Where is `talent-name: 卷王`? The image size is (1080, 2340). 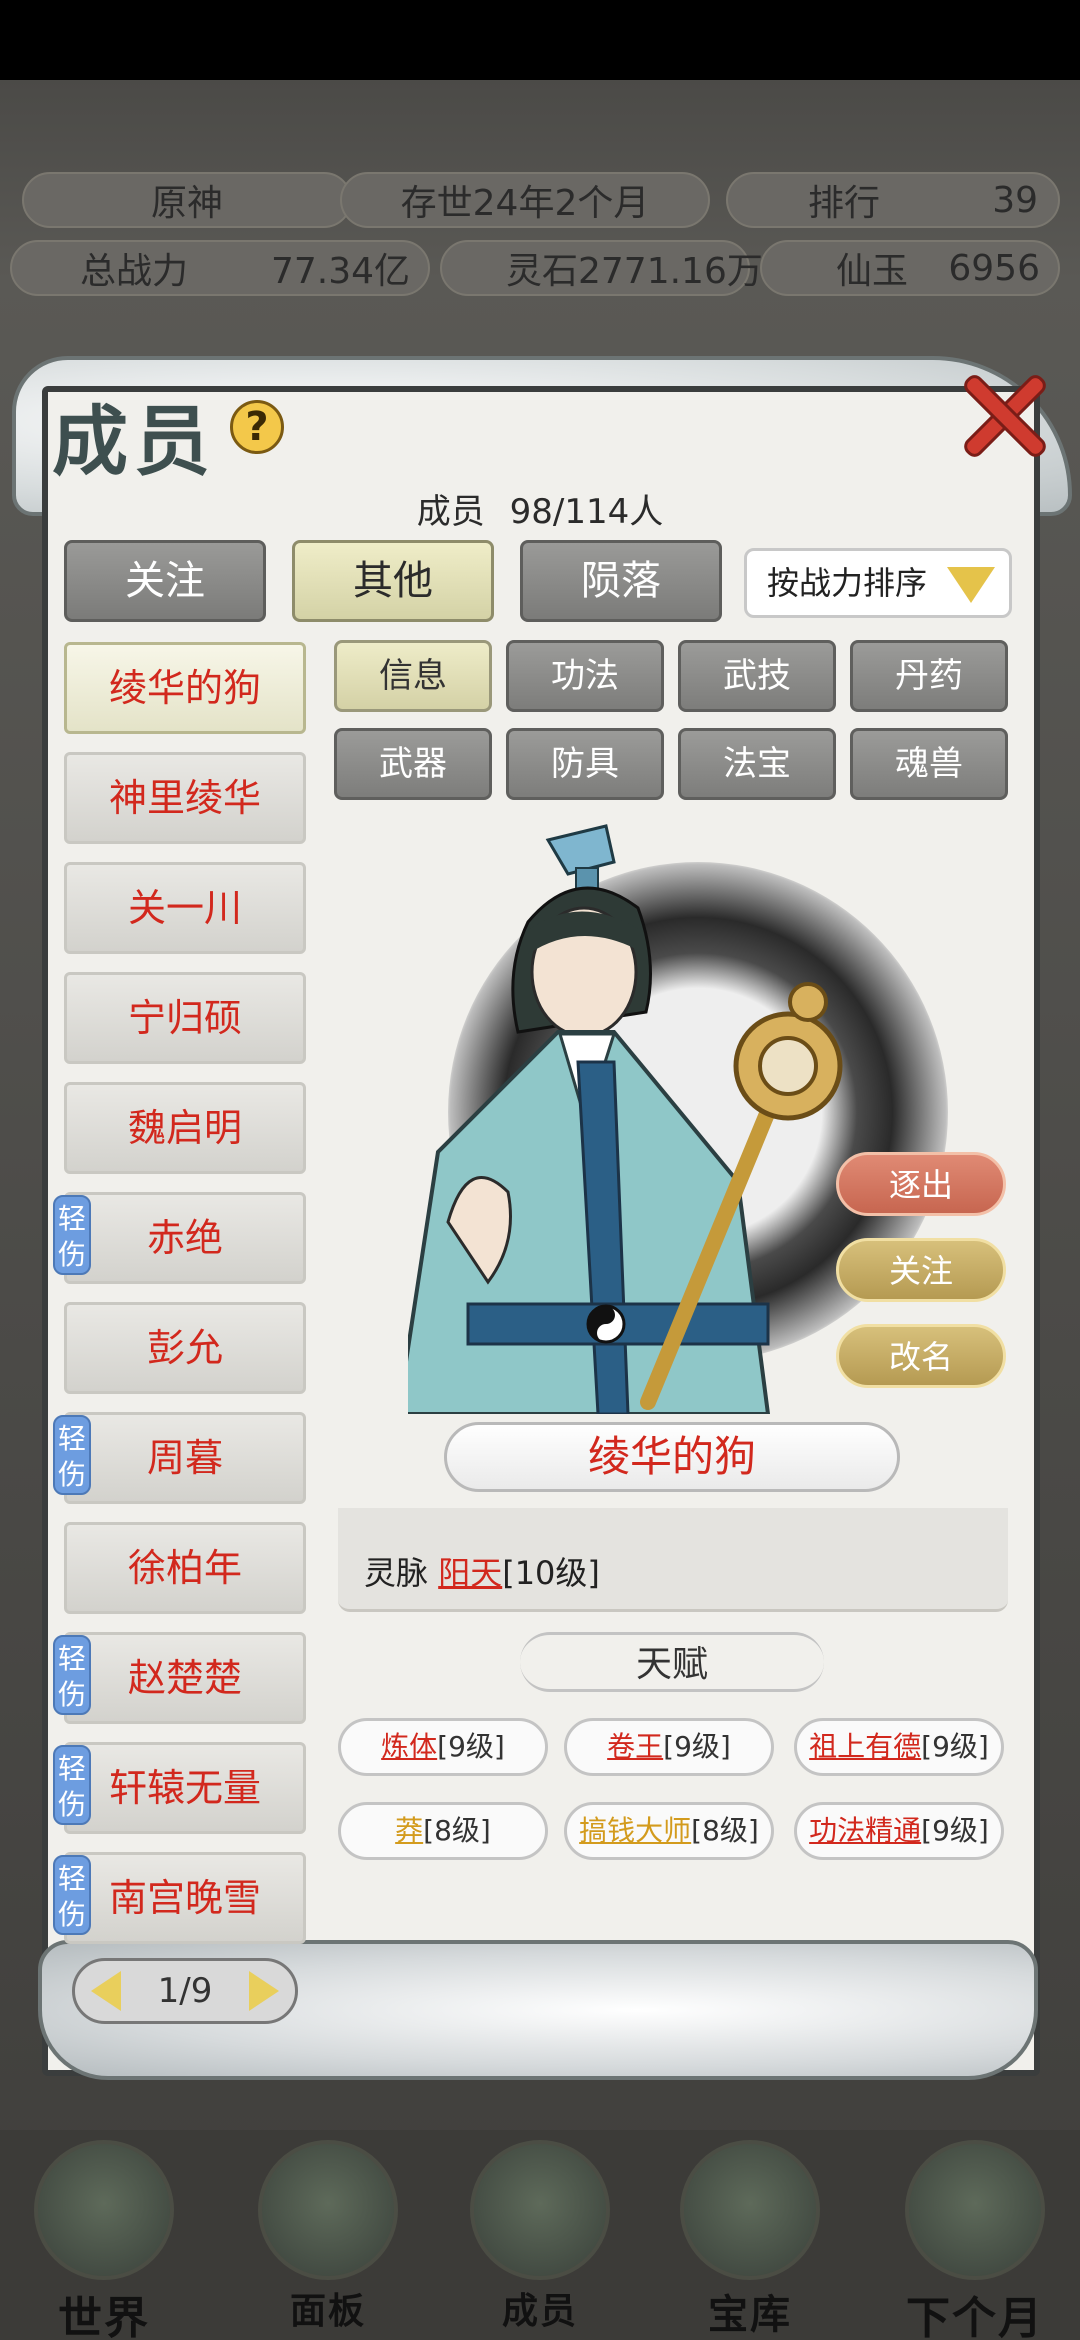 talent-name: 卷王 is located at coordinates (635, 1746).